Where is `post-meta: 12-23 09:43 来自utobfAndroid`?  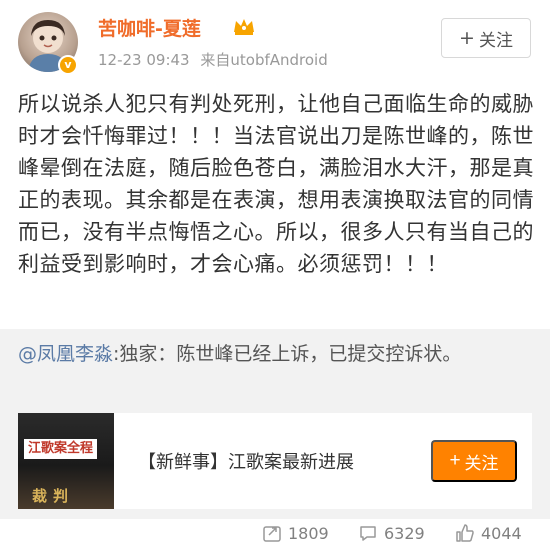
post-meta: 12-23 09:43 来自utobfAndroid is located at coordinates (213, 59).